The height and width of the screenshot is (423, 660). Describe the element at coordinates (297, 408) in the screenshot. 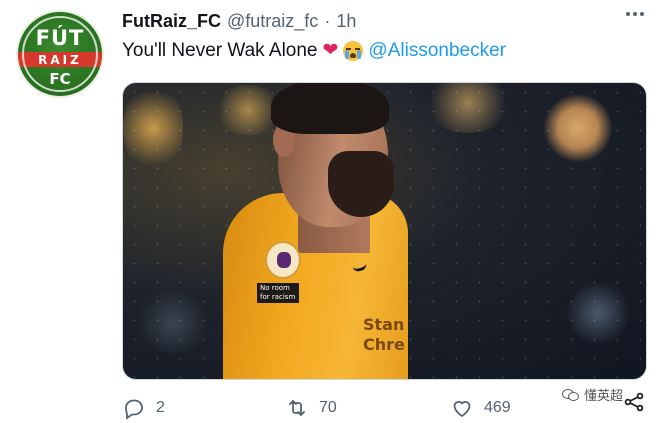

I see `retweet-icon` at that location.